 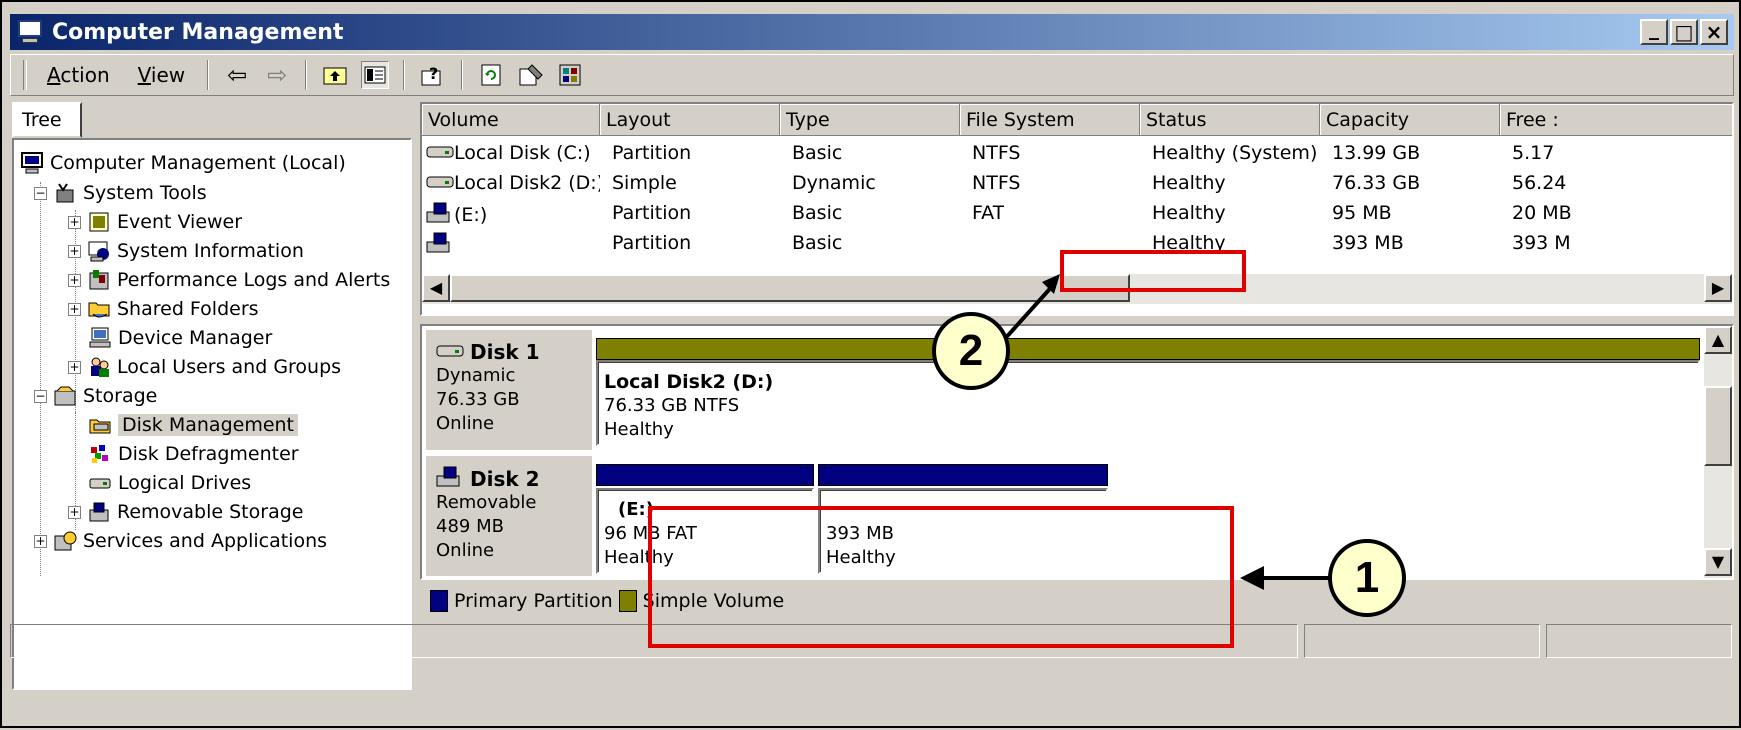 What do you see at coordinates (1165, 432) in the screenshot?
I see `callout-arrows` at bounding box center [1165, 432].